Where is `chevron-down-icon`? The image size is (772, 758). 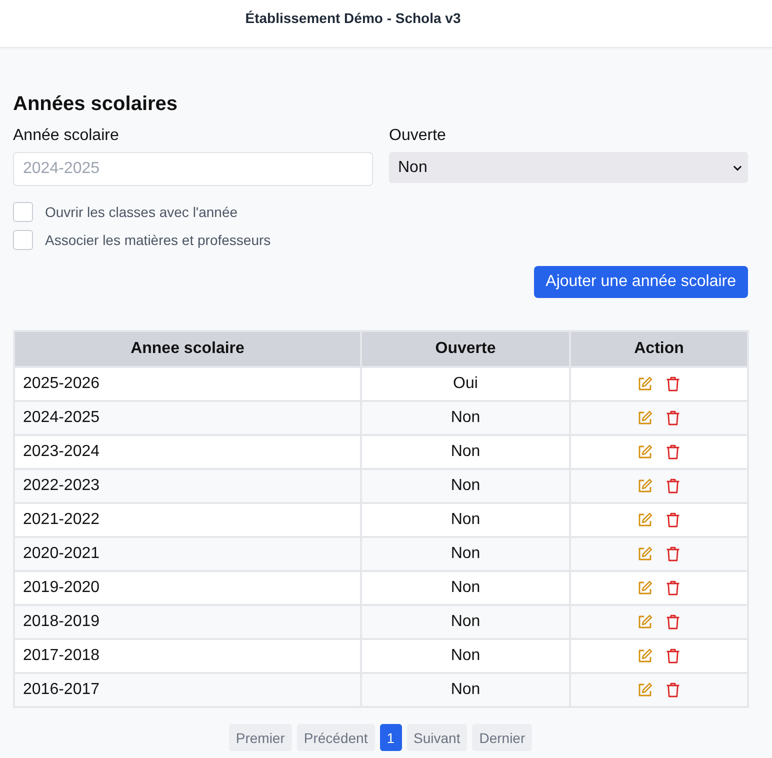
chevron-down-icon is located at coordinates (737, 167).